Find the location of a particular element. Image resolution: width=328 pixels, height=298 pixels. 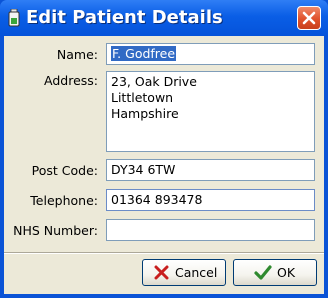

postcode-label: Post Code: is located at coordinates (64, 170).